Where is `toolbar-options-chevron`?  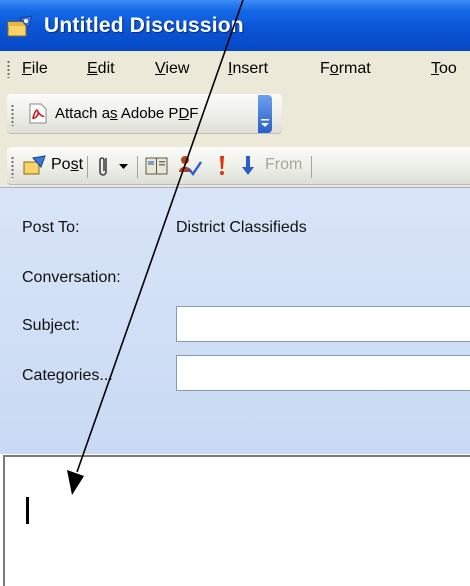
toolbar-options-chevron is located at coordinates (265, 114).